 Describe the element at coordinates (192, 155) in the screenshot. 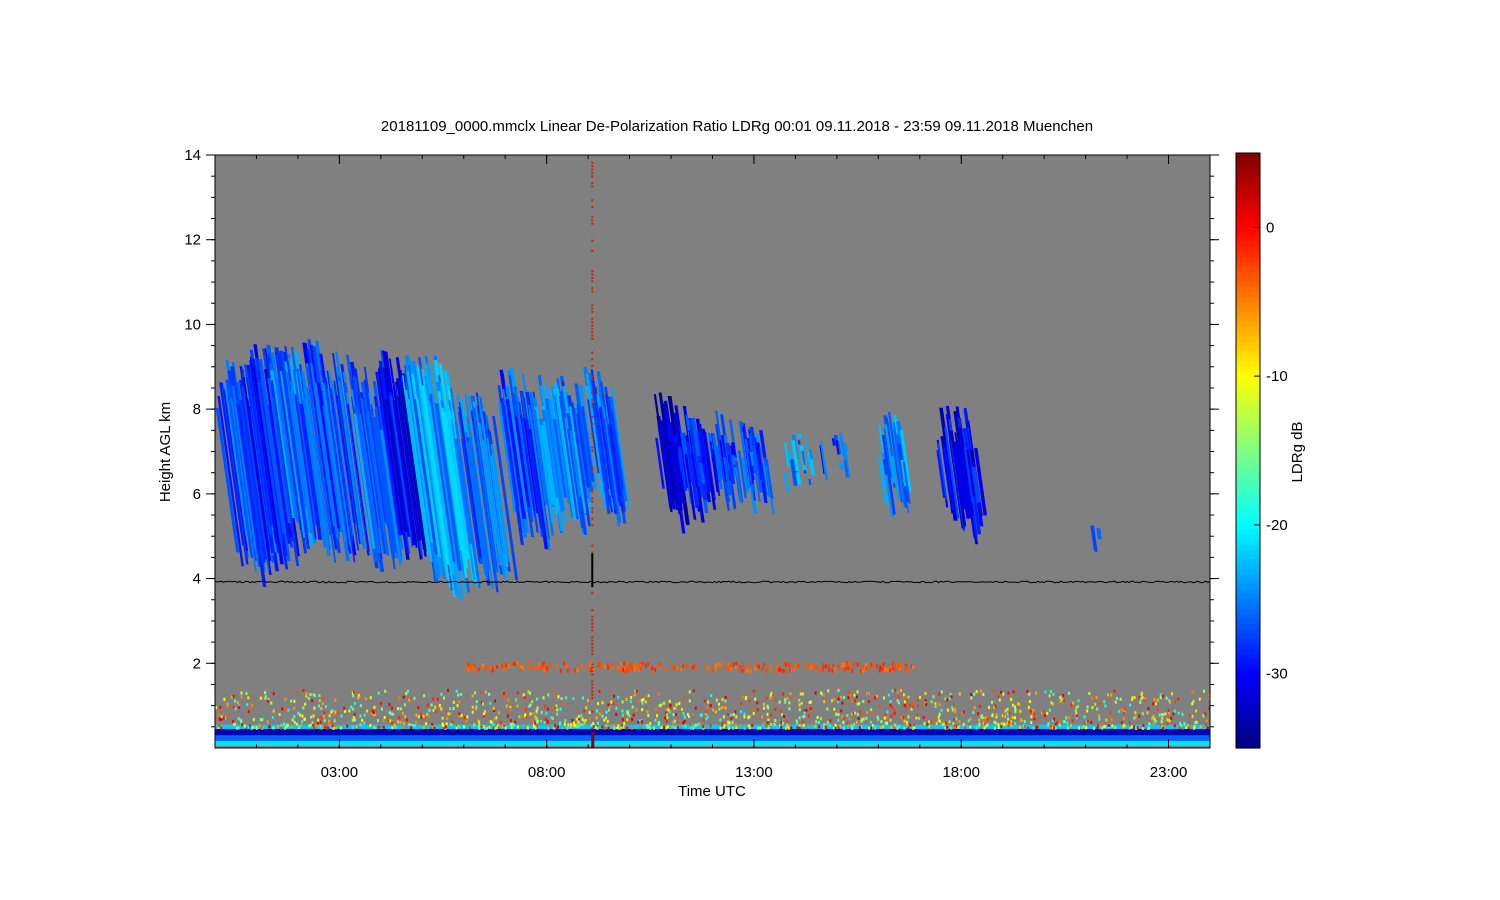

I see `y-tick-label: 14` at that location.